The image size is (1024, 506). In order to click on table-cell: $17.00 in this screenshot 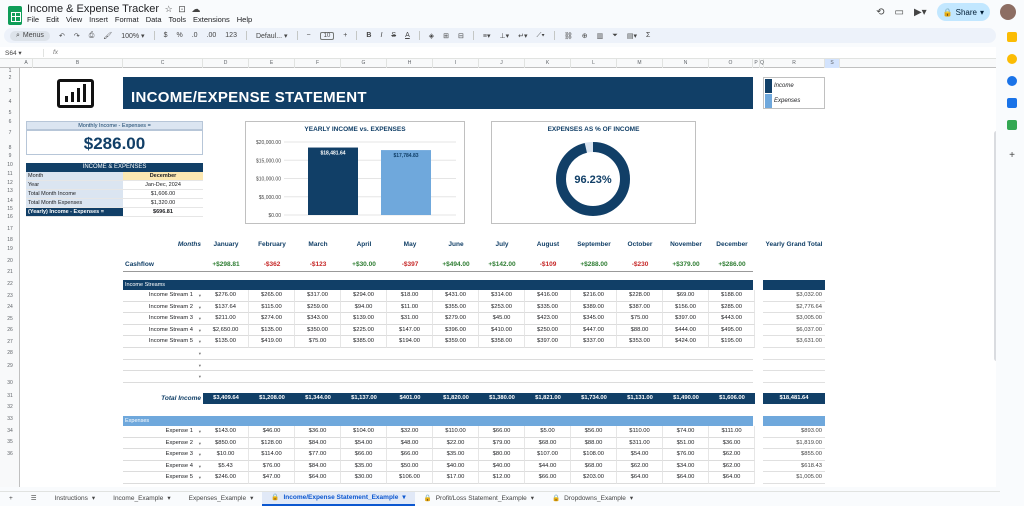, I will do `click(456, 478)`.